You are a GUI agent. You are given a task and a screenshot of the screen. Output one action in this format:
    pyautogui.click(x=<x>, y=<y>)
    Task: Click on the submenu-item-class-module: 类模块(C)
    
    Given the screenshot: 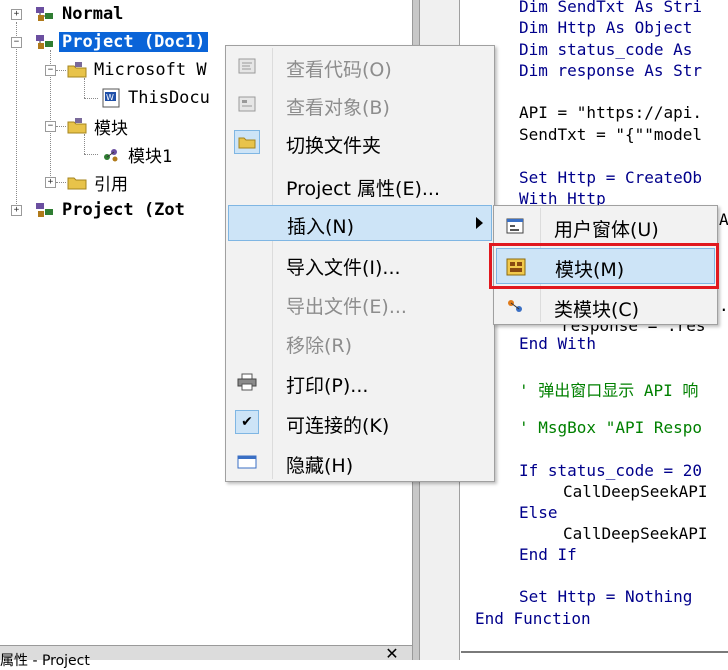 What is the action you would take?
    pyautogui.click(x=605, y=306)
    